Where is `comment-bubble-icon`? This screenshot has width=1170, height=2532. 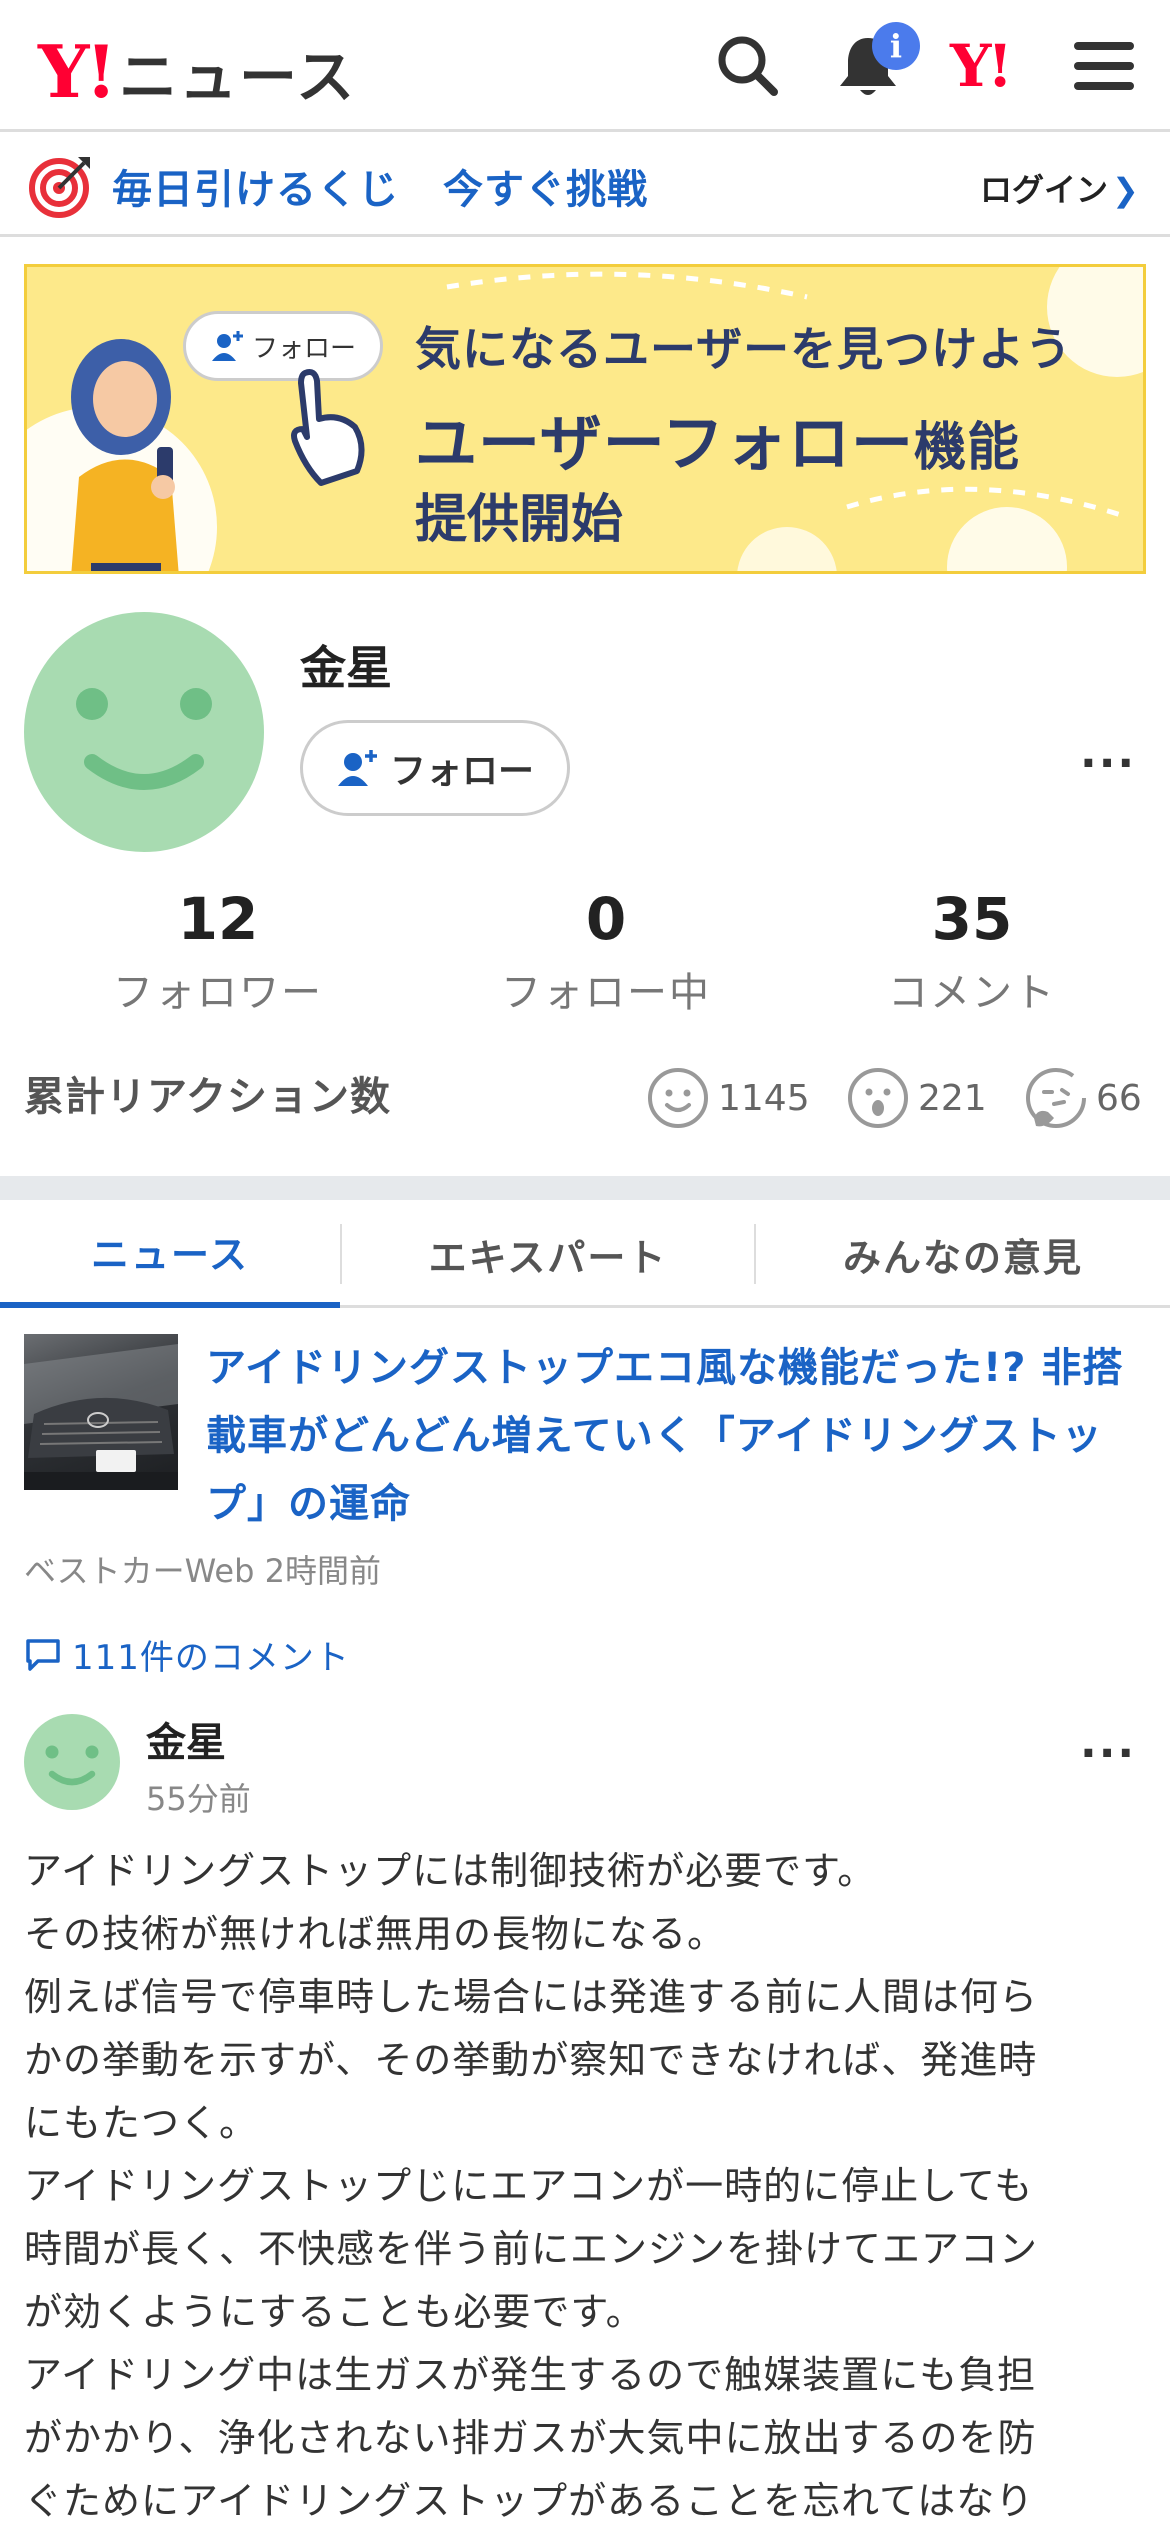
comment-bubble-icon is located at coordinates (43, 1654).